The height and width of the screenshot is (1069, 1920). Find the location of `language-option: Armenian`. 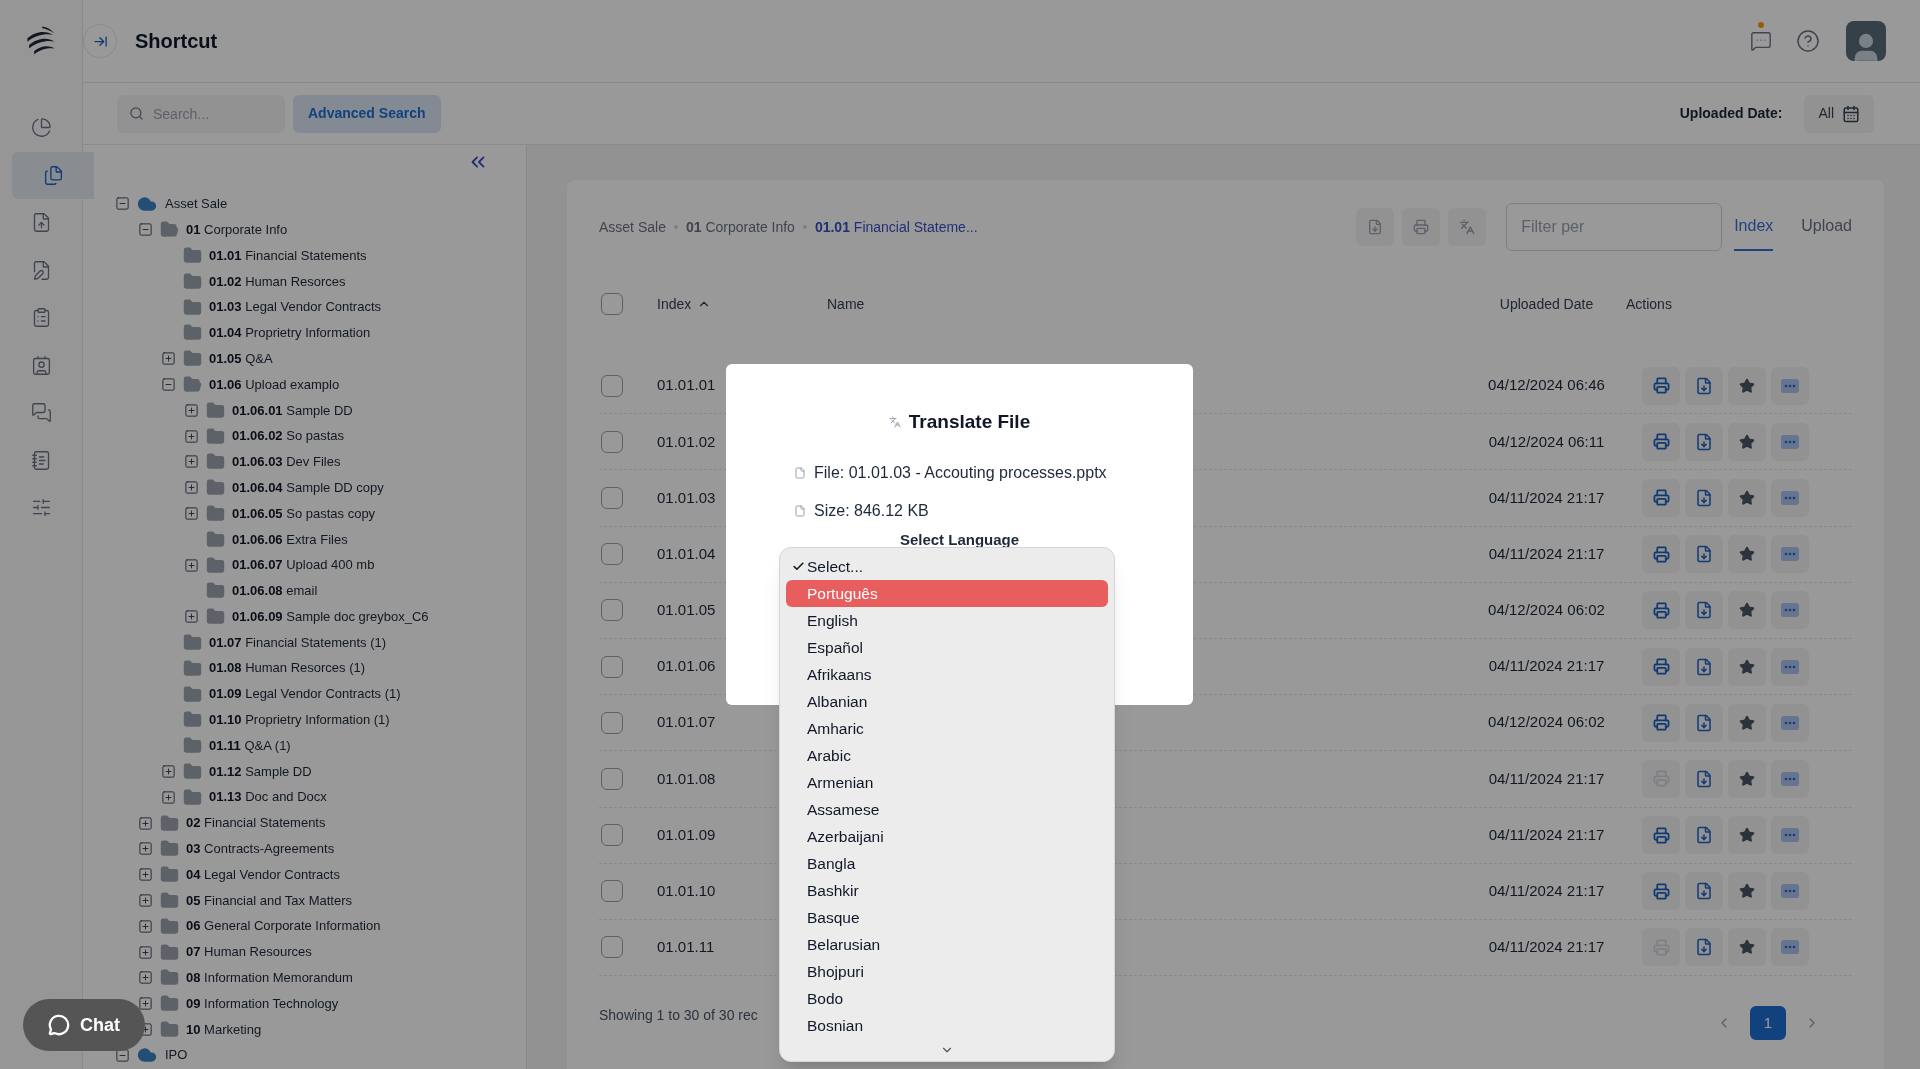

language-option: Armenian is located at coordinates (947, 782).